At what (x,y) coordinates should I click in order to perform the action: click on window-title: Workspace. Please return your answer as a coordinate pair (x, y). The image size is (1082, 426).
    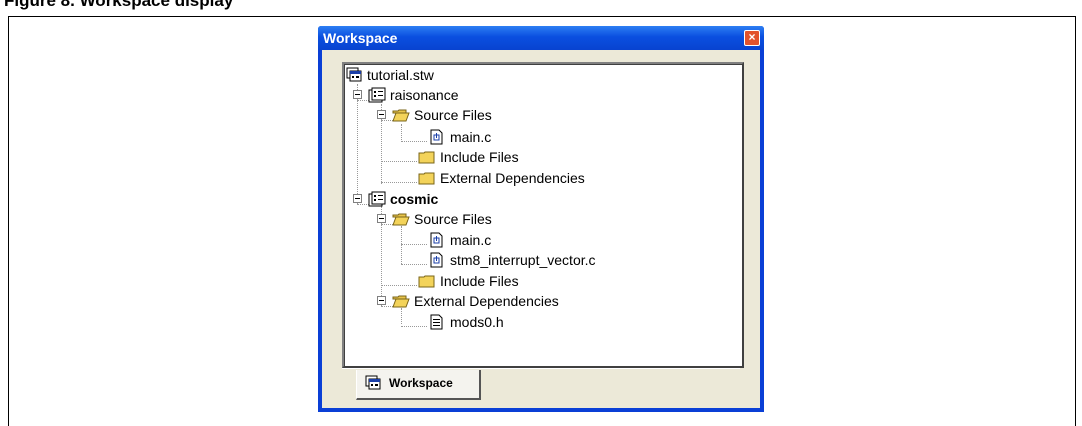
    Looking at the image, I should click on (360, 38).